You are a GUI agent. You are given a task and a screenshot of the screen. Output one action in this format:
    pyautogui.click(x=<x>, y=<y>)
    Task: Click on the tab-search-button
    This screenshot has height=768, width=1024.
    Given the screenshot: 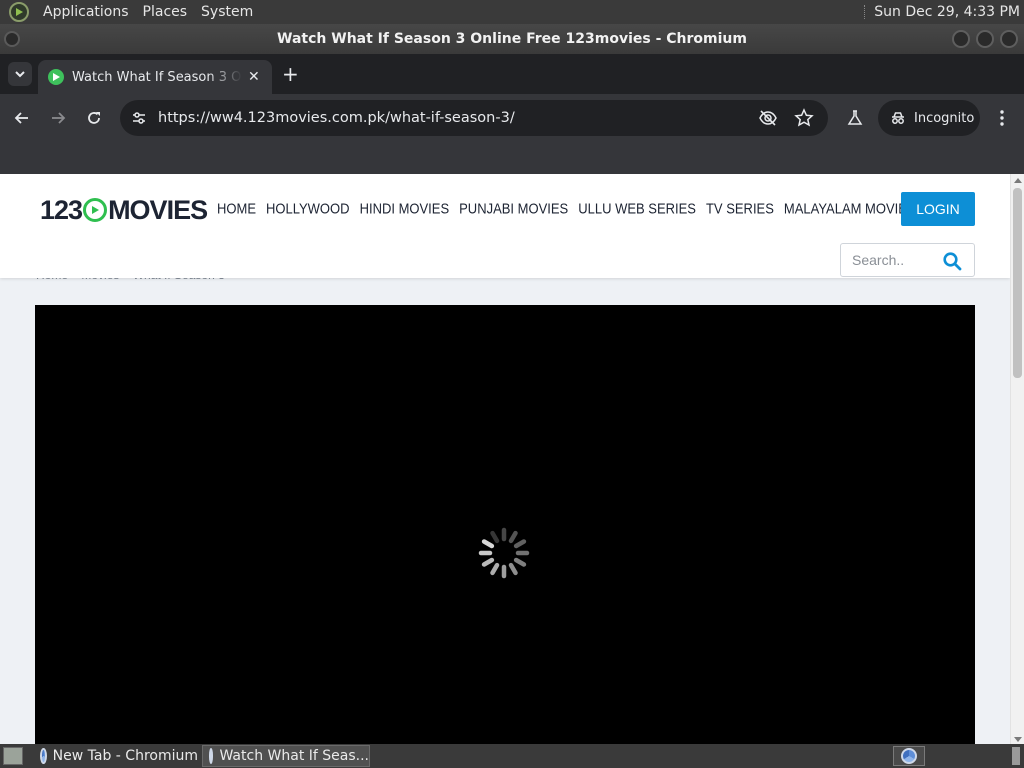 What is the action you would take?
    pyautogui.click(x=20, y=74)
    